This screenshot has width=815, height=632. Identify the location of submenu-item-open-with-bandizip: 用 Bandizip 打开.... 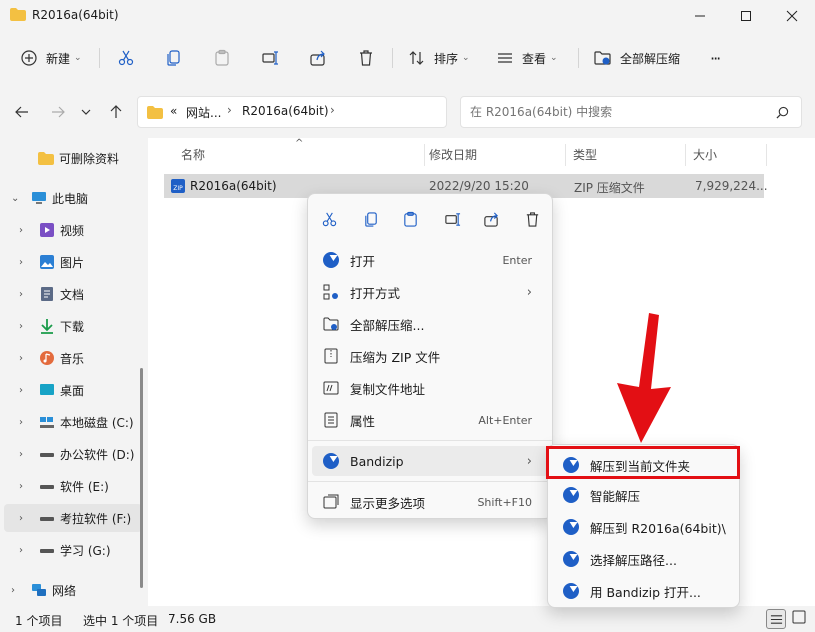
(644, 591).